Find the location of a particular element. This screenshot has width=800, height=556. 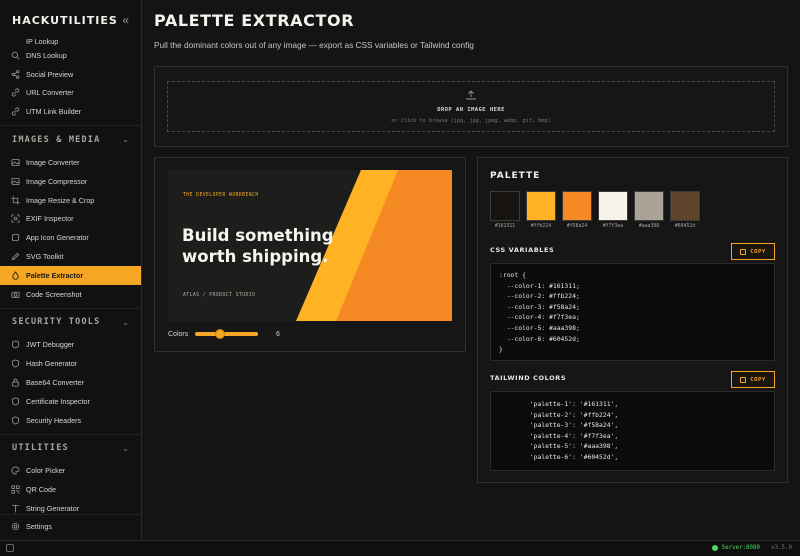

sidebar-item-utm-link-builder: UTM Link Builder is located at coordinates (70, 111).